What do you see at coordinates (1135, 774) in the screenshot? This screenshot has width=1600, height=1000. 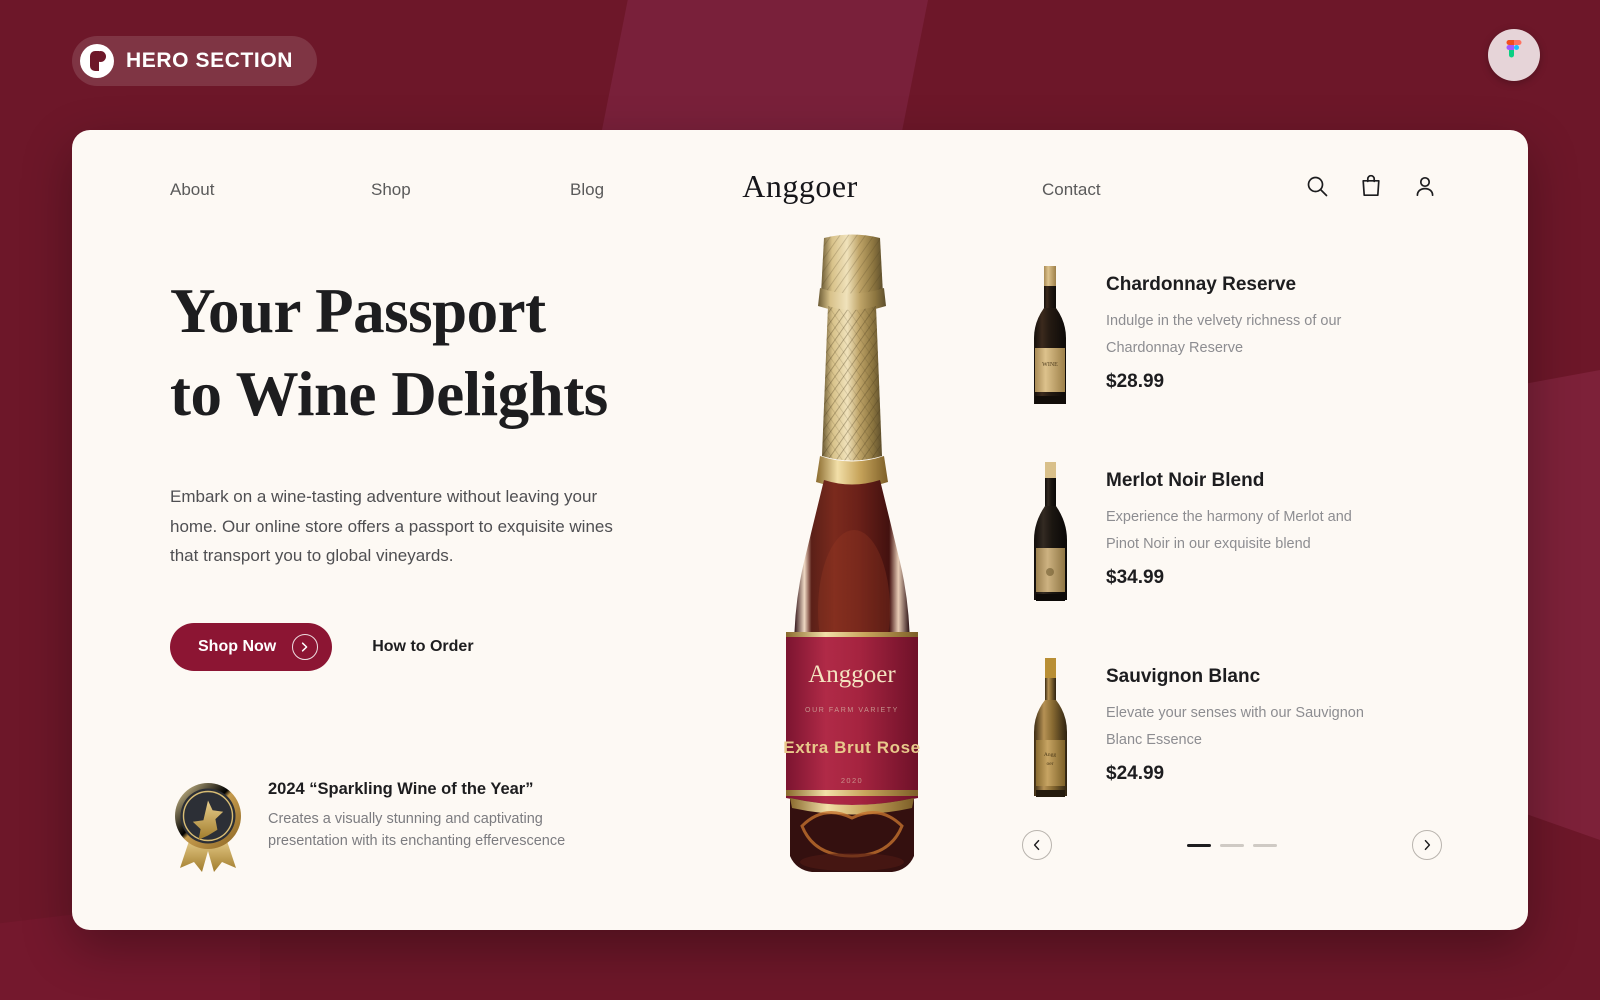 I see `product-price: $24.99` at bounding box center [1135, 774].